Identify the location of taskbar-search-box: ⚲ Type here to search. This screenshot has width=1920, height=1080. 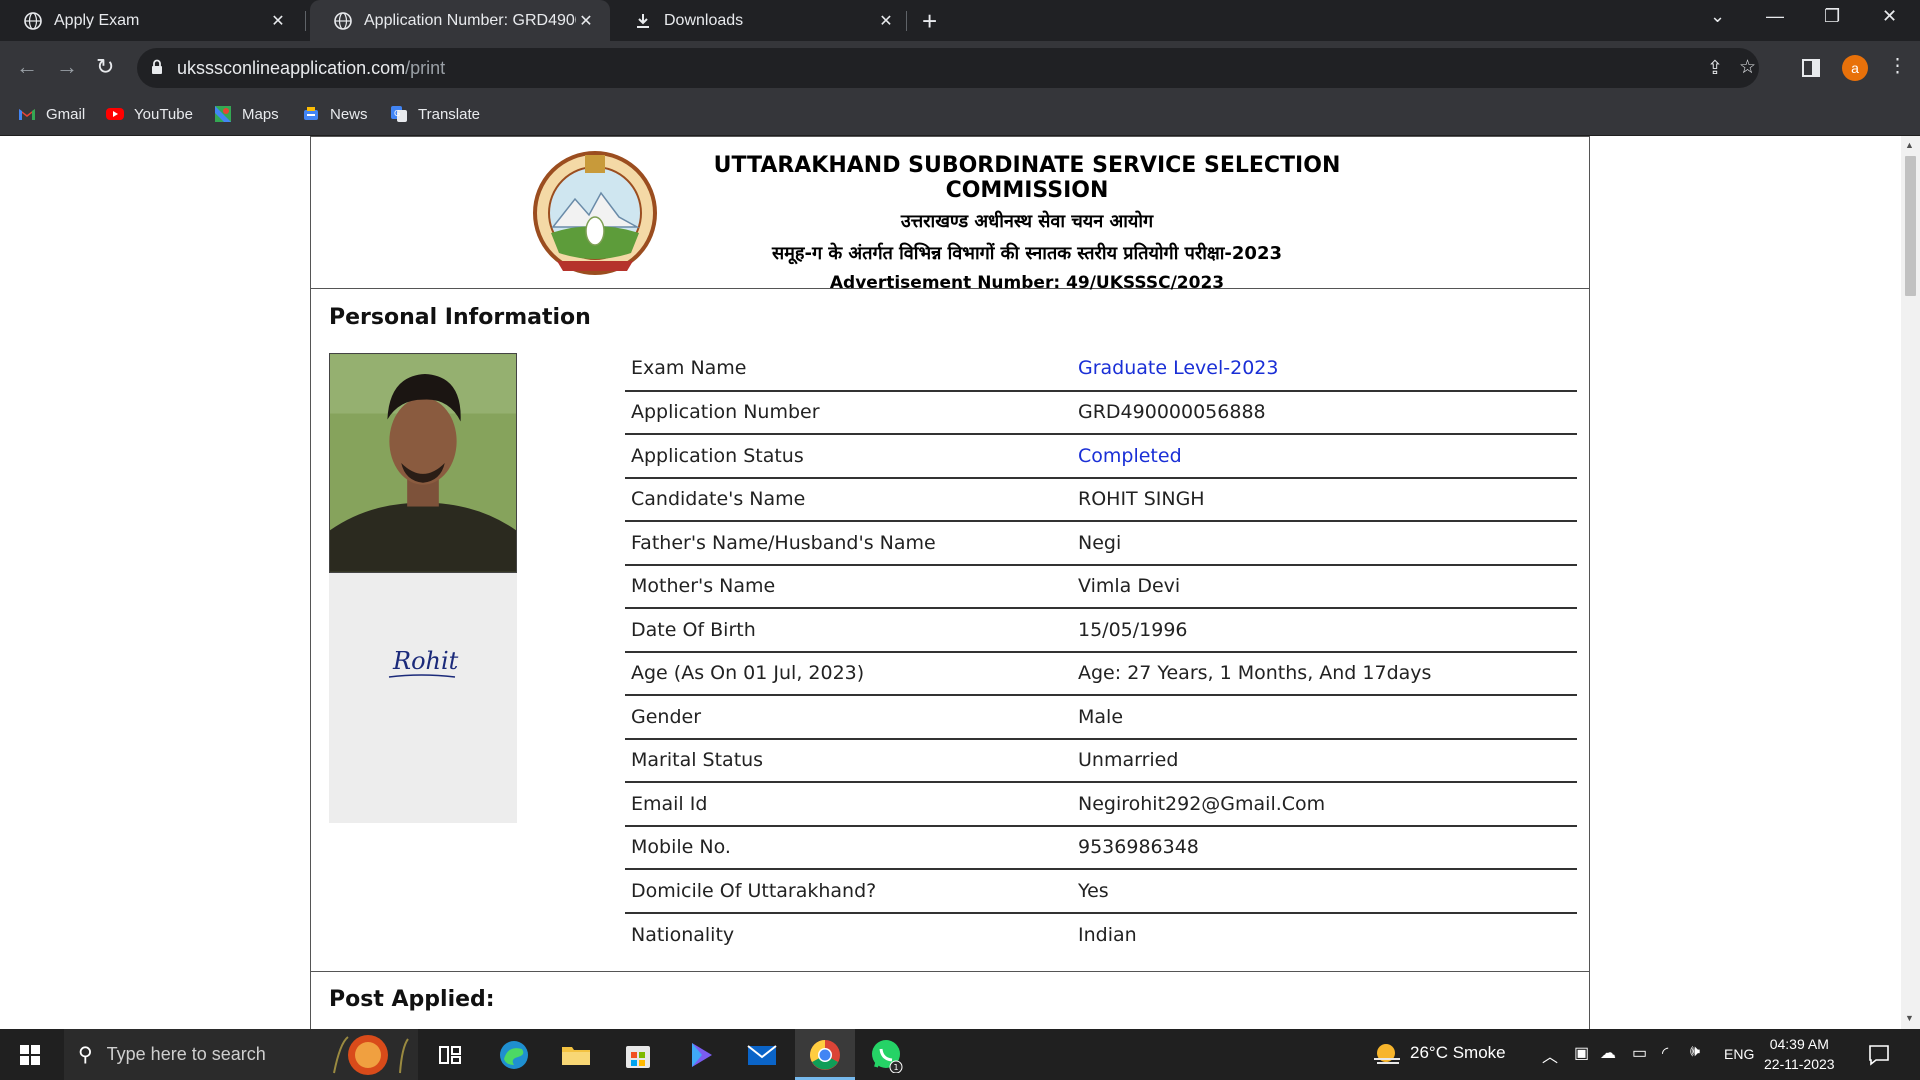
(241, 1054).